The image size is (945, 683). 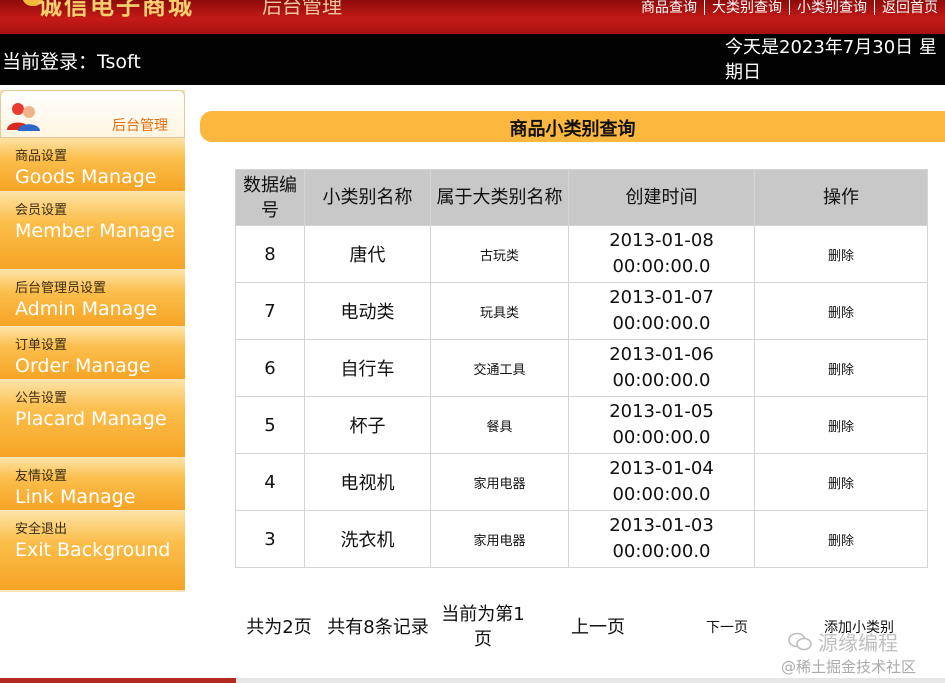 I want to click on menu-label-cn: 安全退出, so click(x=41, y=529).